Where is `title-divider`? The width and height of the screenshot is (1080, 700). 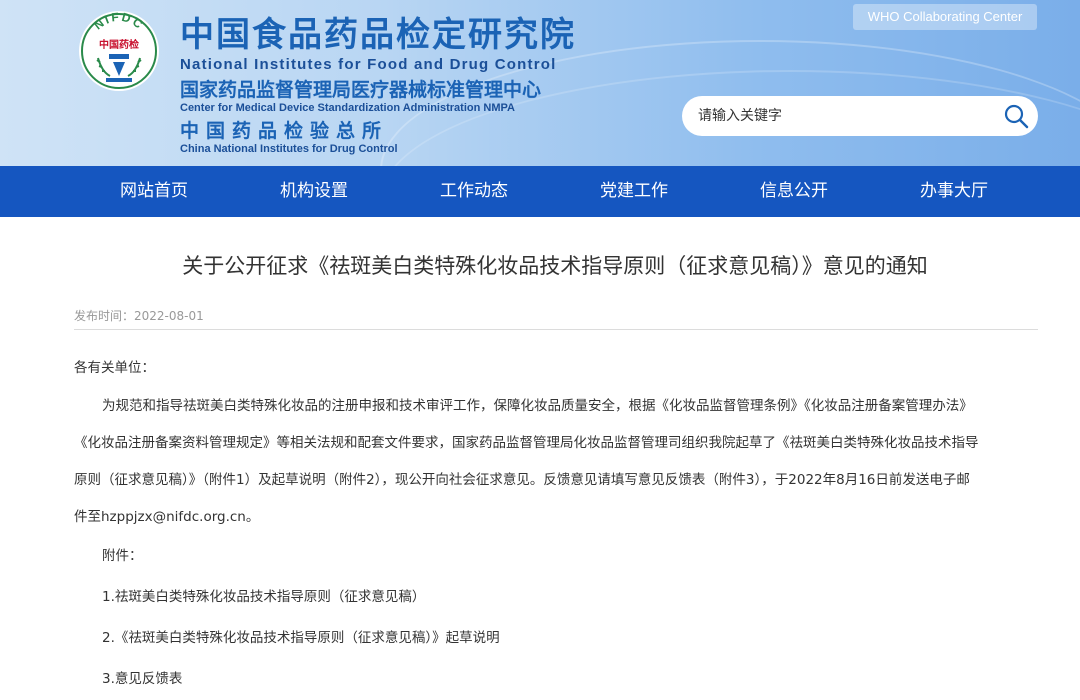 title-divider is located at coordinates (556, 329).